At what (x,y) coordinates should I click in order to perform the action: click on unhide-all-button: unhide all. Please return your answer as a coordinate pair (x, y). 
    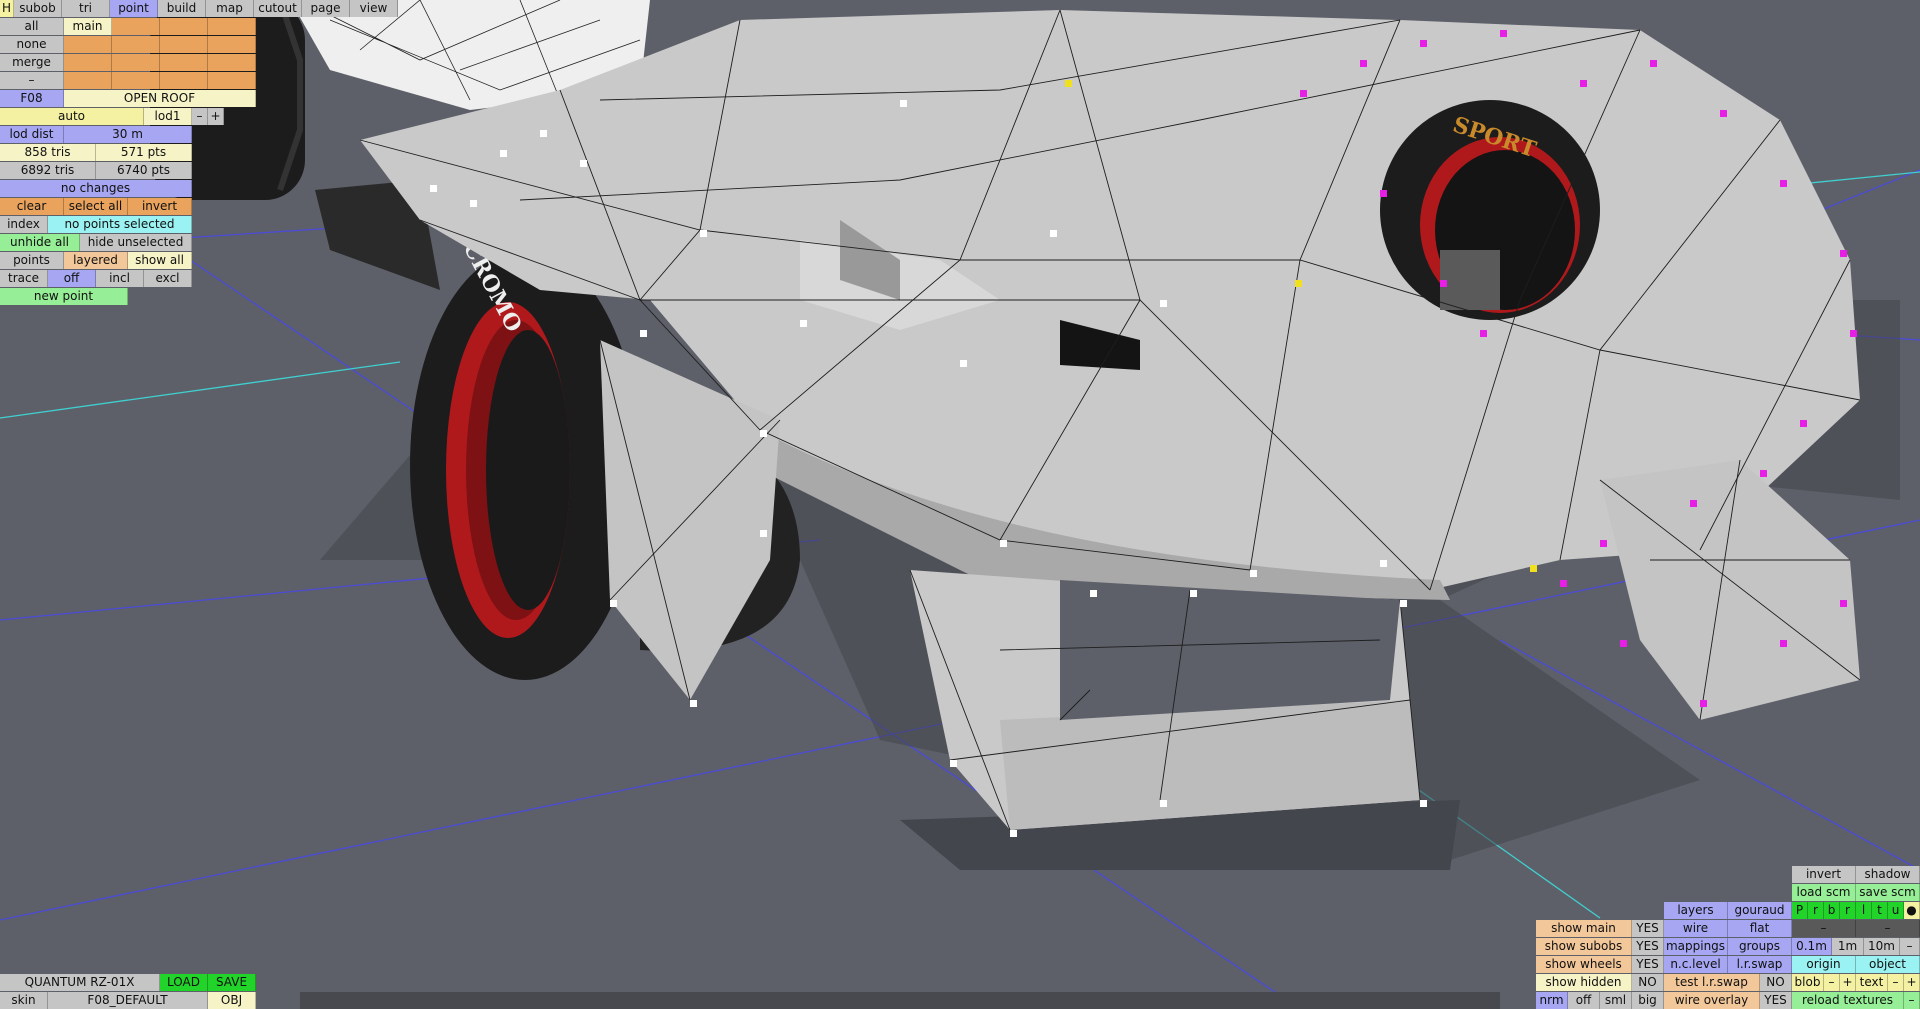
    Looking at the image, I should click on (40, 242).